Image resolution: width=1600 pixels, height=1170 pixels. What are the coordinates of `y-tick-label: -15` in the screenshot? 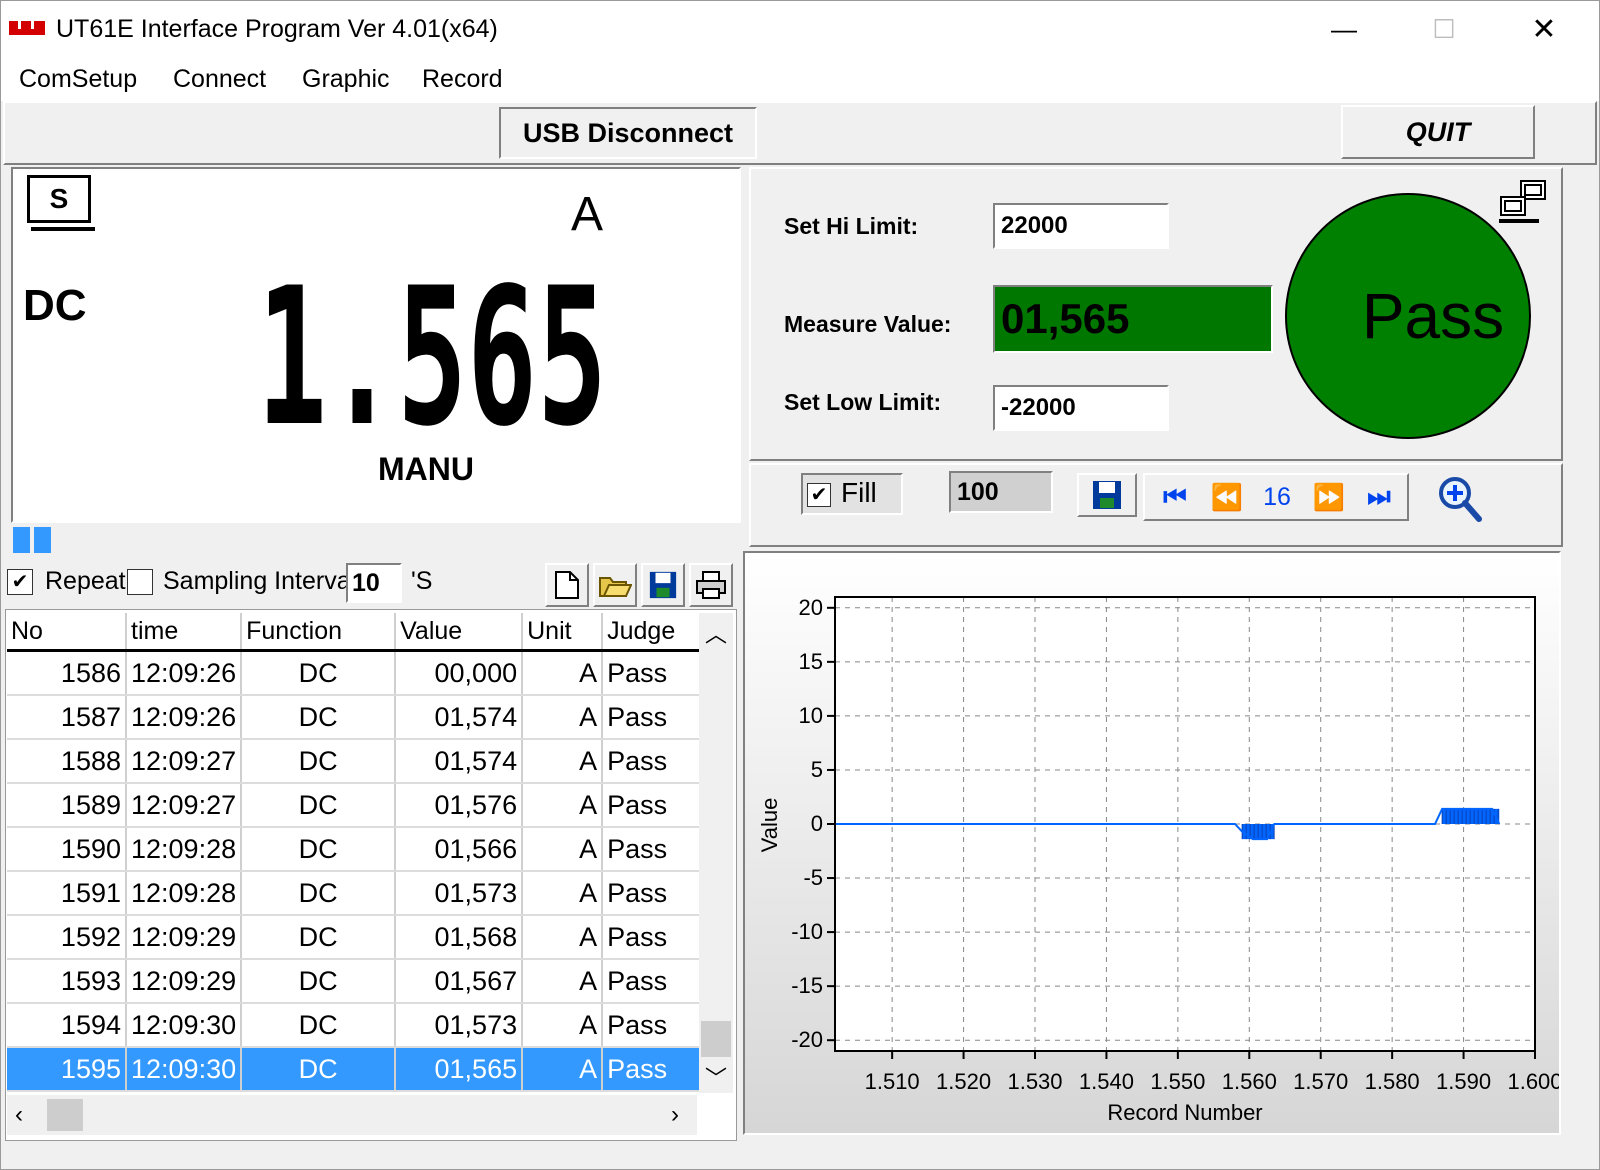 It's located at (807, 985).